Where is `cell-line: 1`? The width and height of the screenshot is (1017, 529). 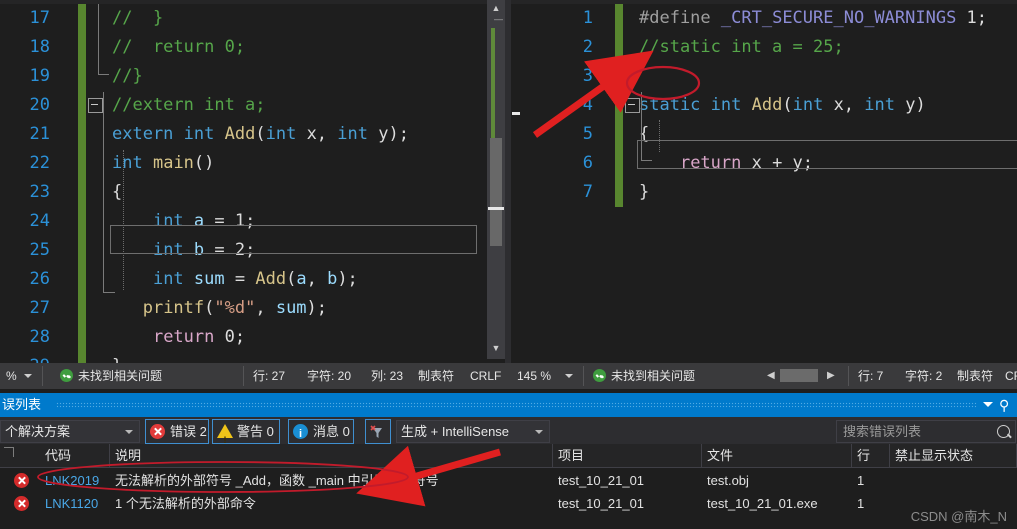
cell-line: 1 is located at coordinates (861, 503).